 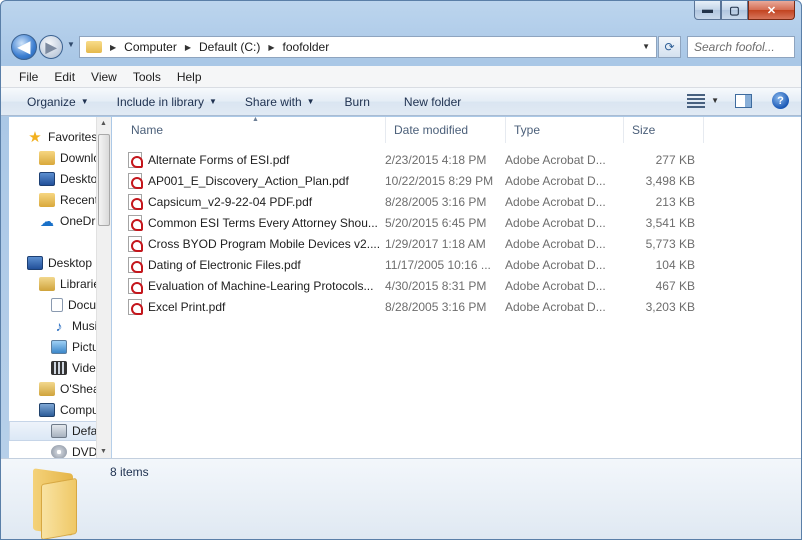 What do you see at coordinates (249, 129) in the screenshot?
I see `column-header-name: Name ▲` at bounding box center [249, 129].